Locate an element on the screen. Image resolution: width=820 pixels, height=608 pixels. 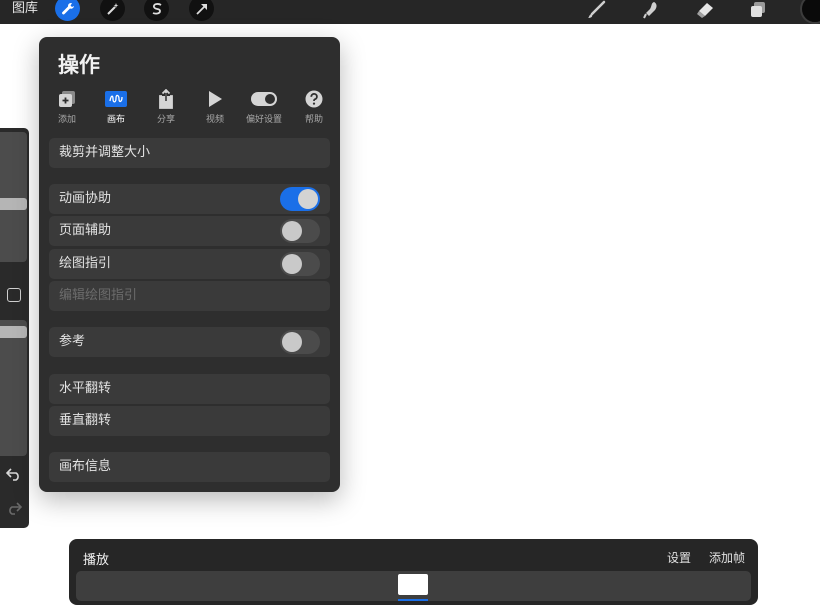
canvas-info-item: 画布信息 is located at coordinates (189, 467).